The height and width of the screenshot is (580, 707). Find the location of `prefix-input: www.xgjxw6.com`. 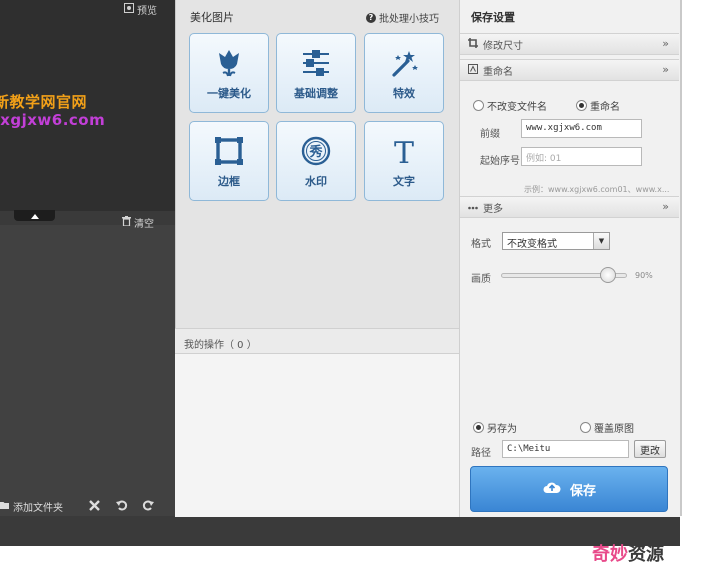

prefix-input: www.xgjxw6.com is located at coordinates (581, 128).